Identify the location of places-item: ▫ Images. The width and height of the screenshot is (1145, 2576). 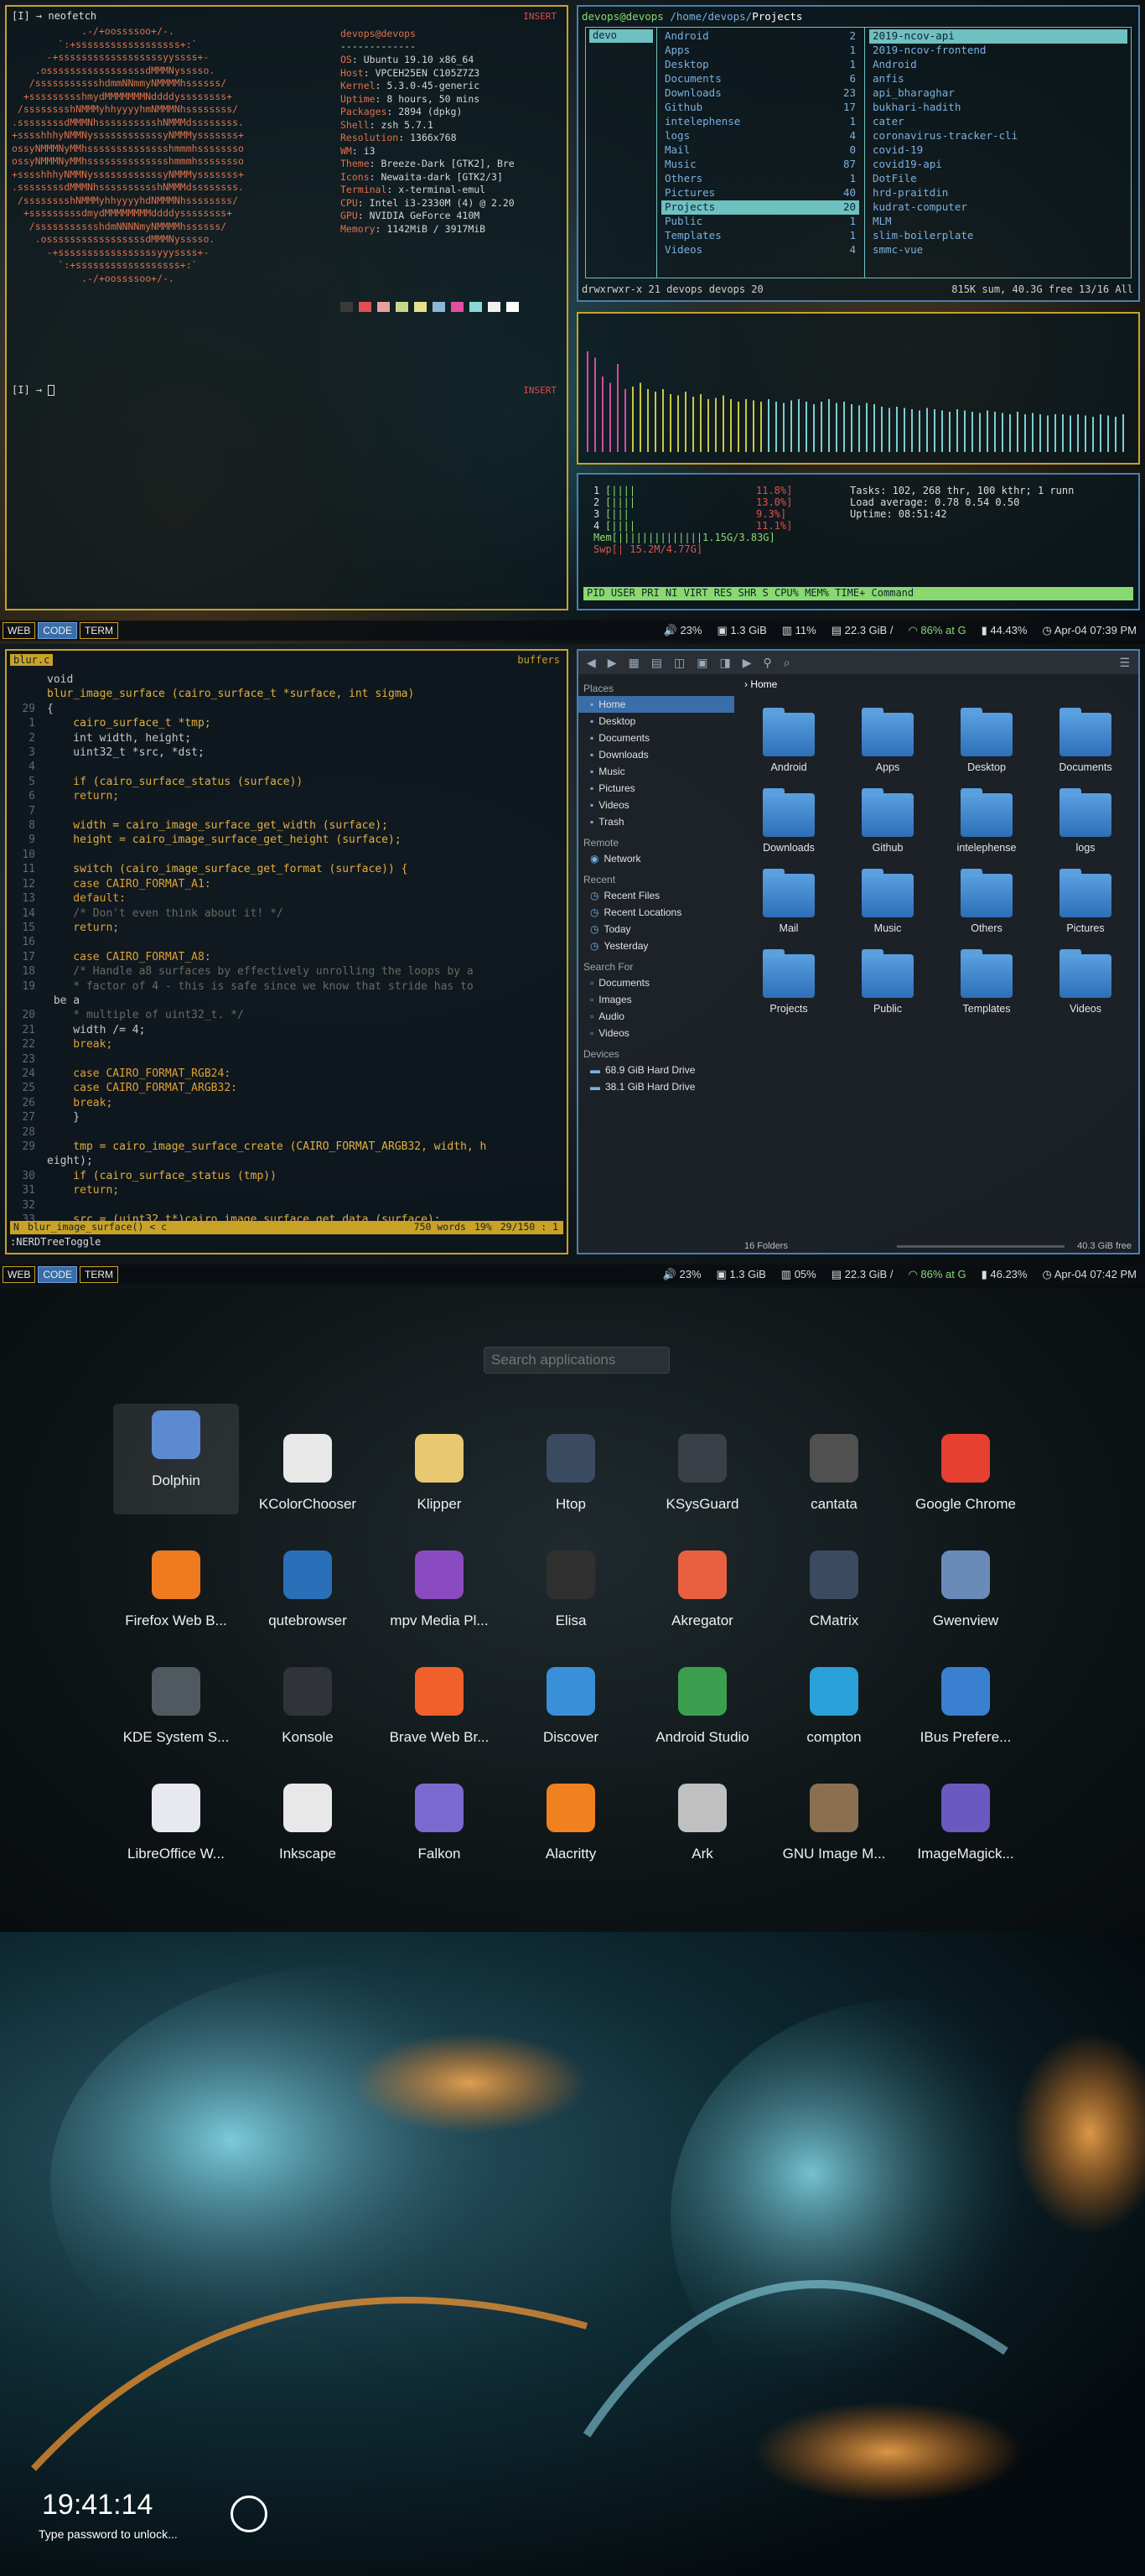
(656, 999).